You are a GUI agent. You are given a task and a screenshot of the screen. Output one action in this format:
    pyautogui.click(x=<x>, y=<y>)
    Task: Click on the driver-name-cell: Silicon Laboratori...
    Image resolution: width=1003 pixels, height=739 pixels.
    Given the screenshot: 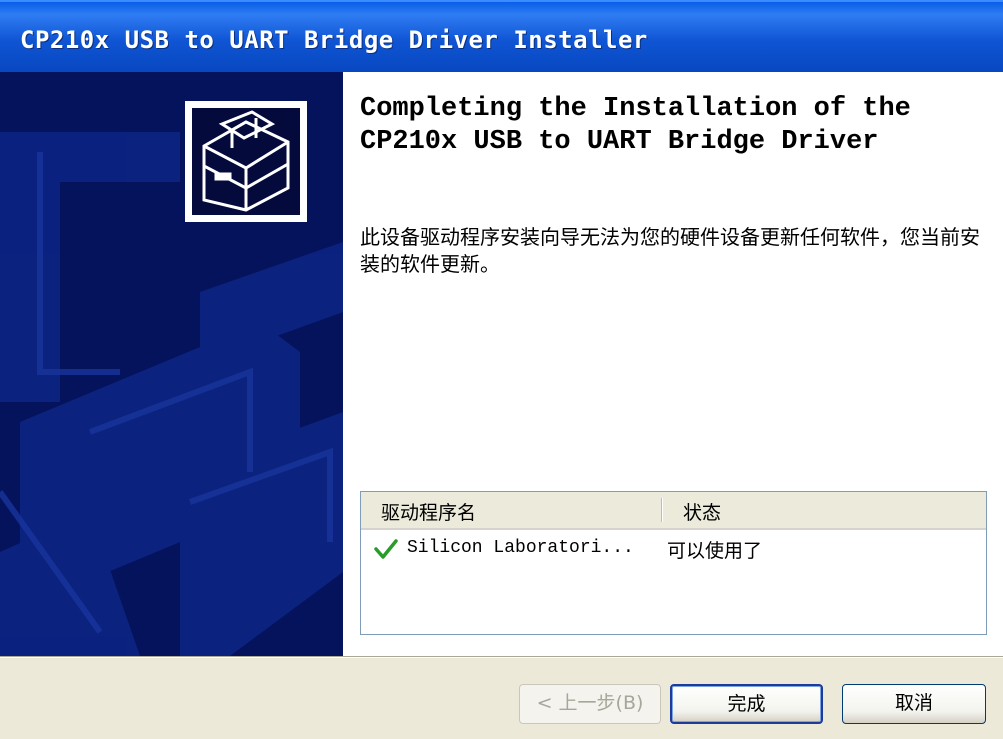 What is the action you would take?
    pyautogui.click(x=520, y=548)
    